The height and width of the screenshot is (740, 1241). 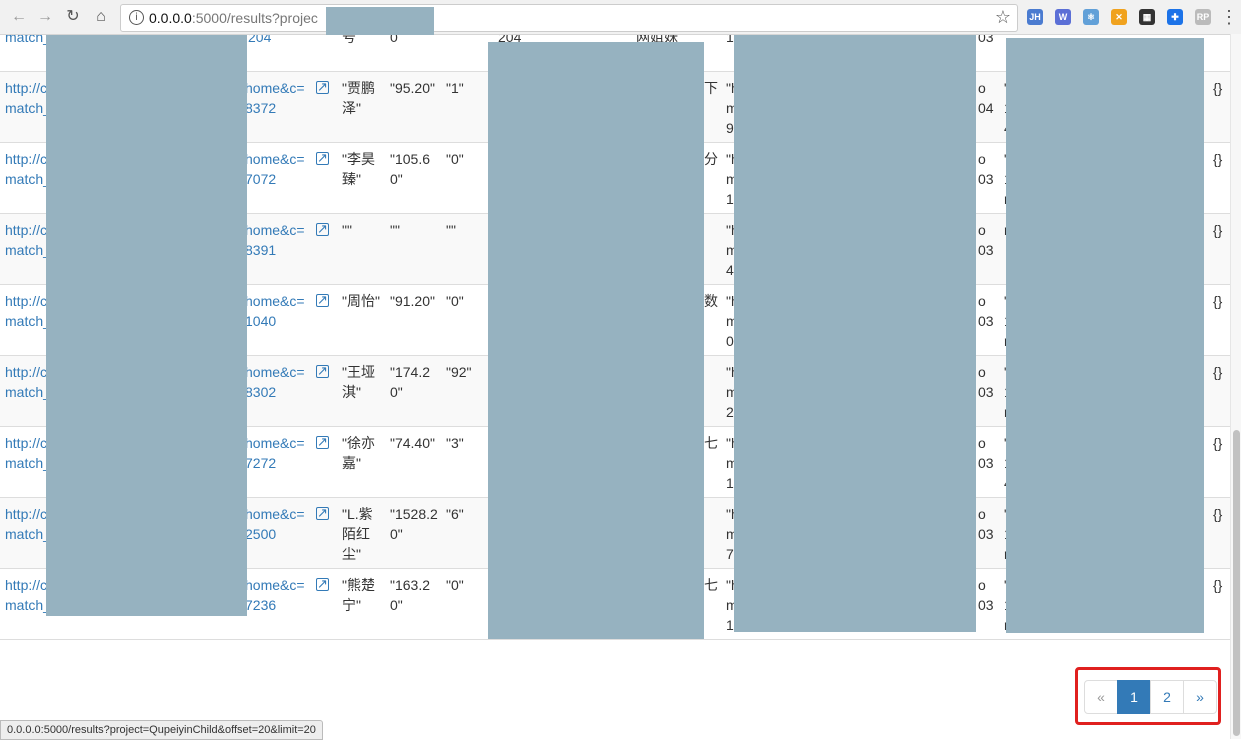 What do you see at coordinates (1236, 583) in the screenshot?
I see `scrollbar-thumb` at bounding box center [1236, 583].